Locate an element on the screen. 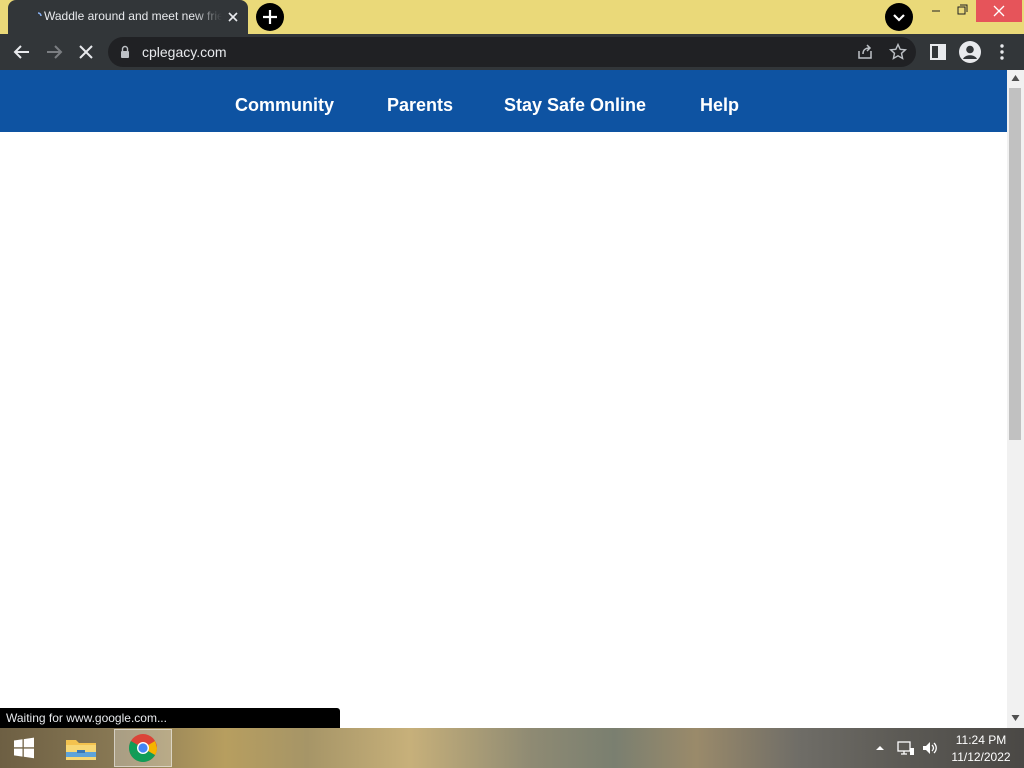 The image size is (1024, 768). window-restore-button is located at coordinates (962, 11).